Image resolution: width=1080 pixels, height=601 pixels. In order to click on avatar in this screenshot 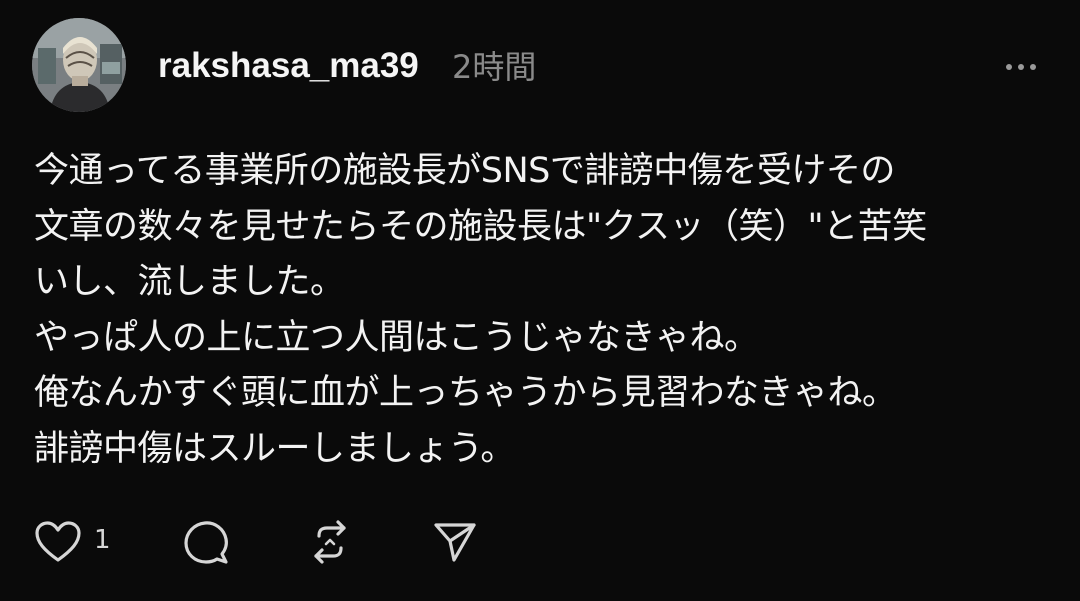, I will do `click(79, 65)`.